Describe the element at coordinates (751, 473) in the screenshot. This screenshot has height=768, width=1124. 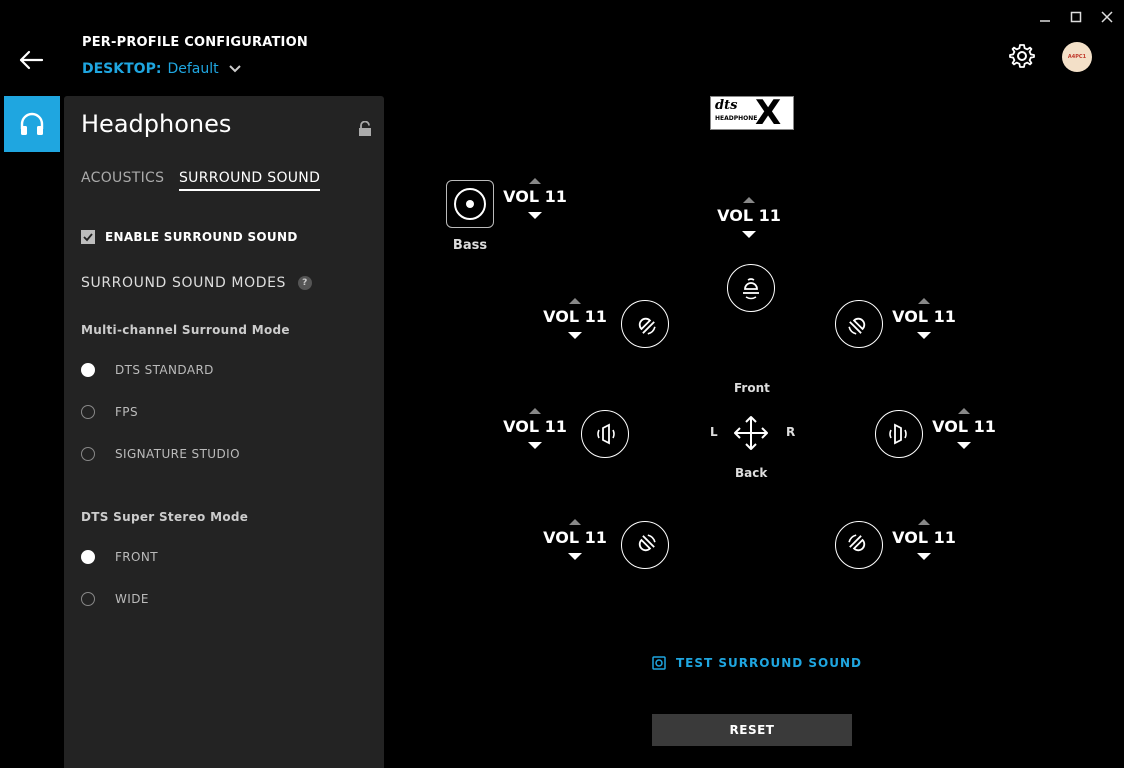
I see `direction-back-label: Back` at that location.